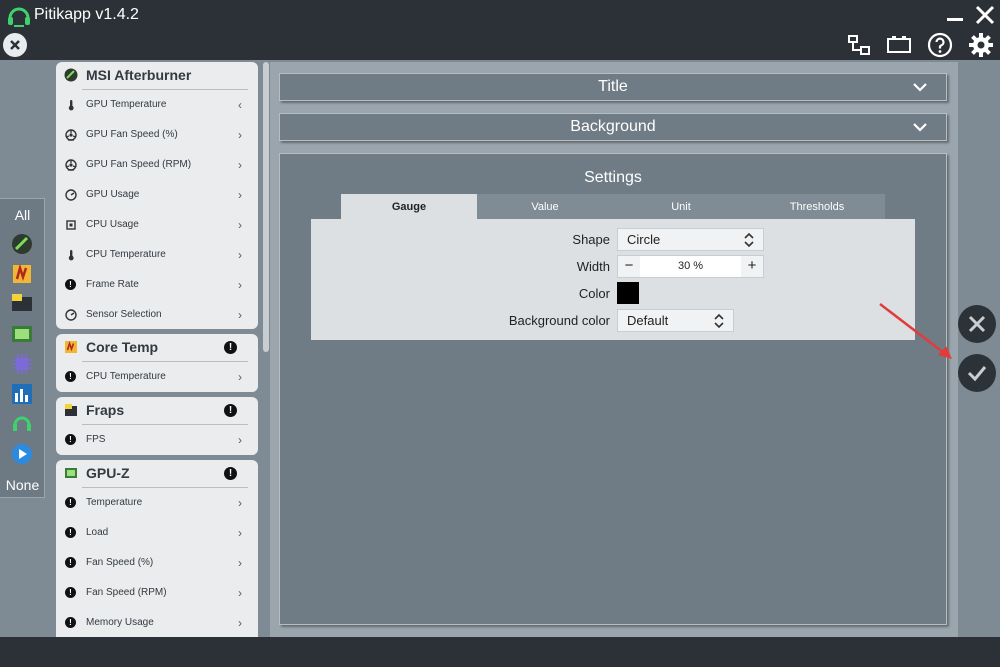 The image size is (1000, 667). I want to click on gear-icon, so click(981, 45).